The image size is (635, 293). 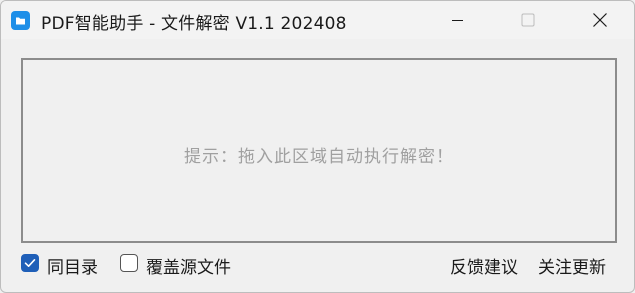 I want to click on folder-icon, so click(x=20, y=20).